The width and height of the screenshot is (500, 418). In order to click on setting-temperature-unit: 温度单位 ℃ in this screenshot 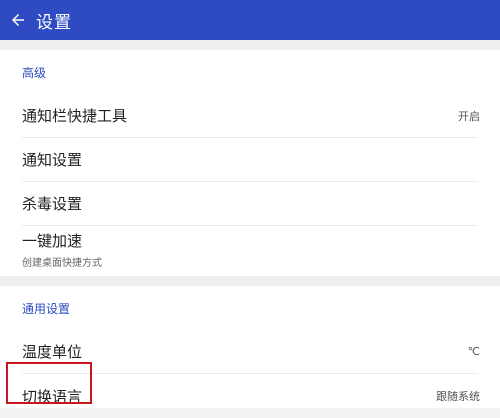, I will do `click(251, 352)`.